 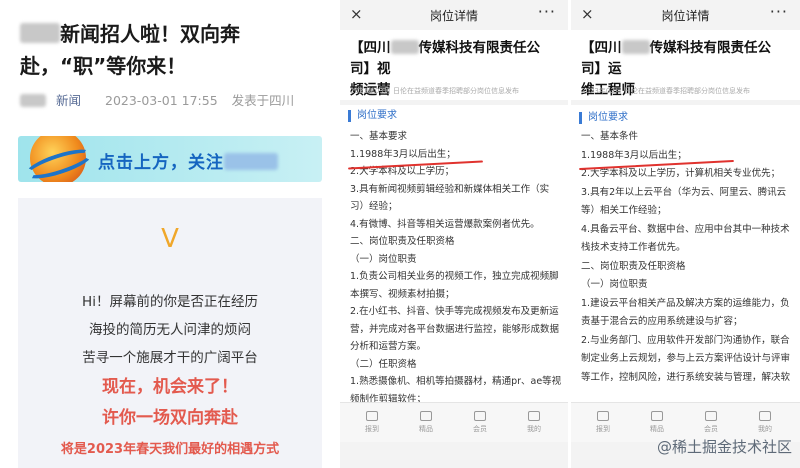 What do you see at coordinates (662, 321) in the screenshot?
I see `requirement-line: 责基于混合云的应用系统建设与扩容；` at bounding box center [662, 321].